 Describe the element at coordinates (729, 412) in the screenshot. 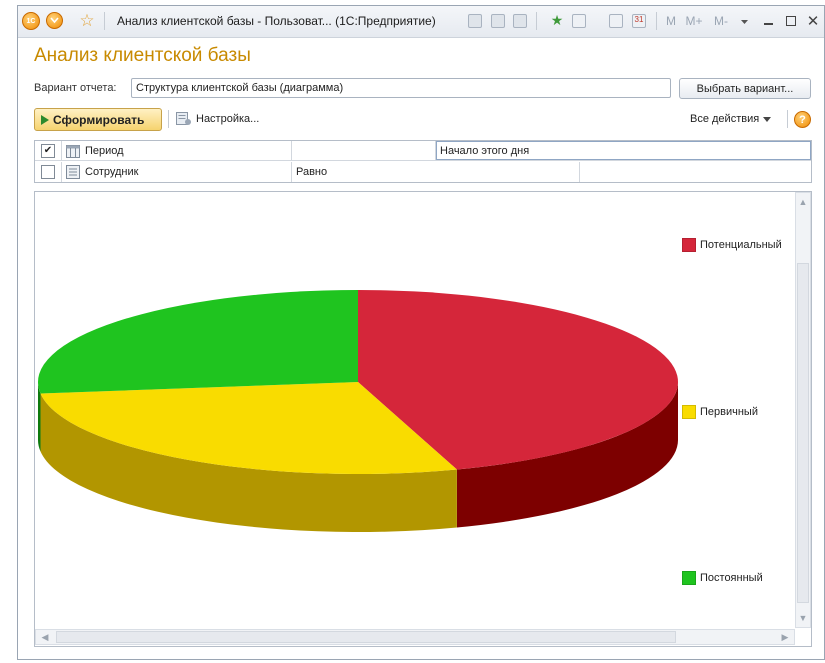

I see `legend-label-primary: Первичный` at that location.